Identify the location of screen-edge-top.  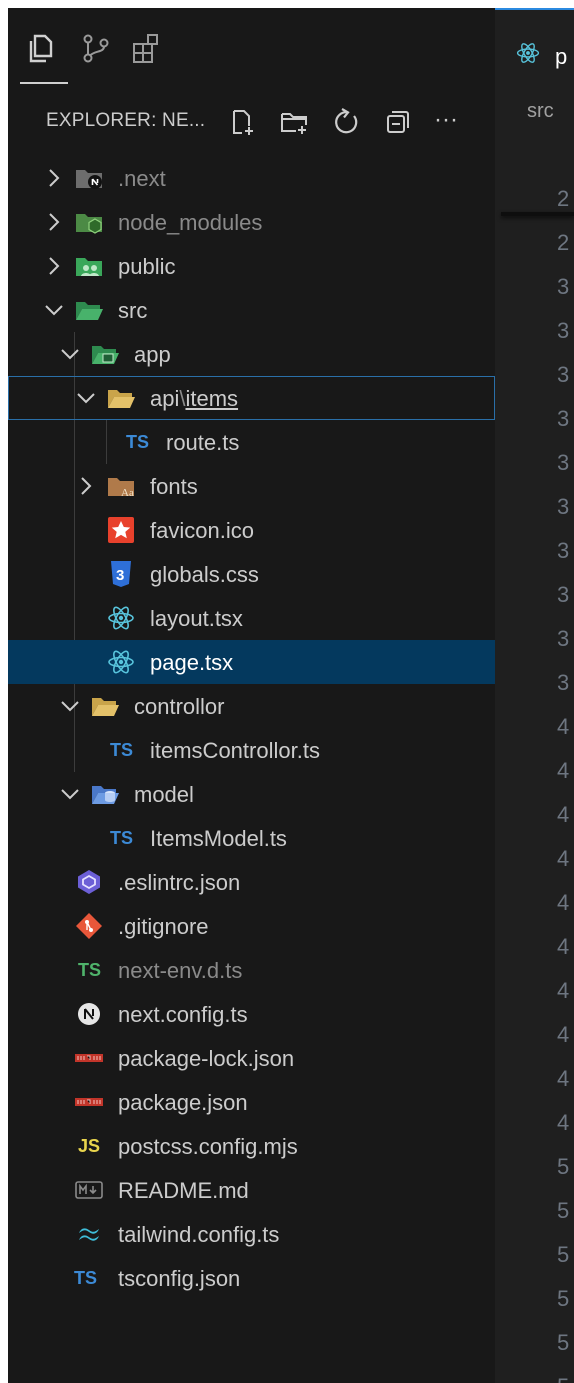
(287, 4).